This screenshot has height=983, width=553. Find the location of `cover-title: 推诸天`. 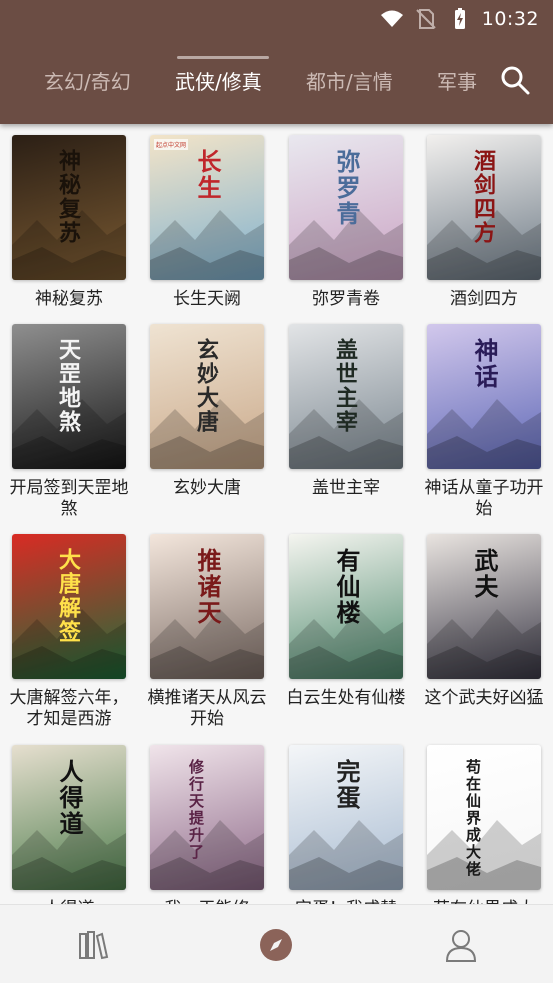

cover-title: 推诸天 is located at coordinates (207, 587).